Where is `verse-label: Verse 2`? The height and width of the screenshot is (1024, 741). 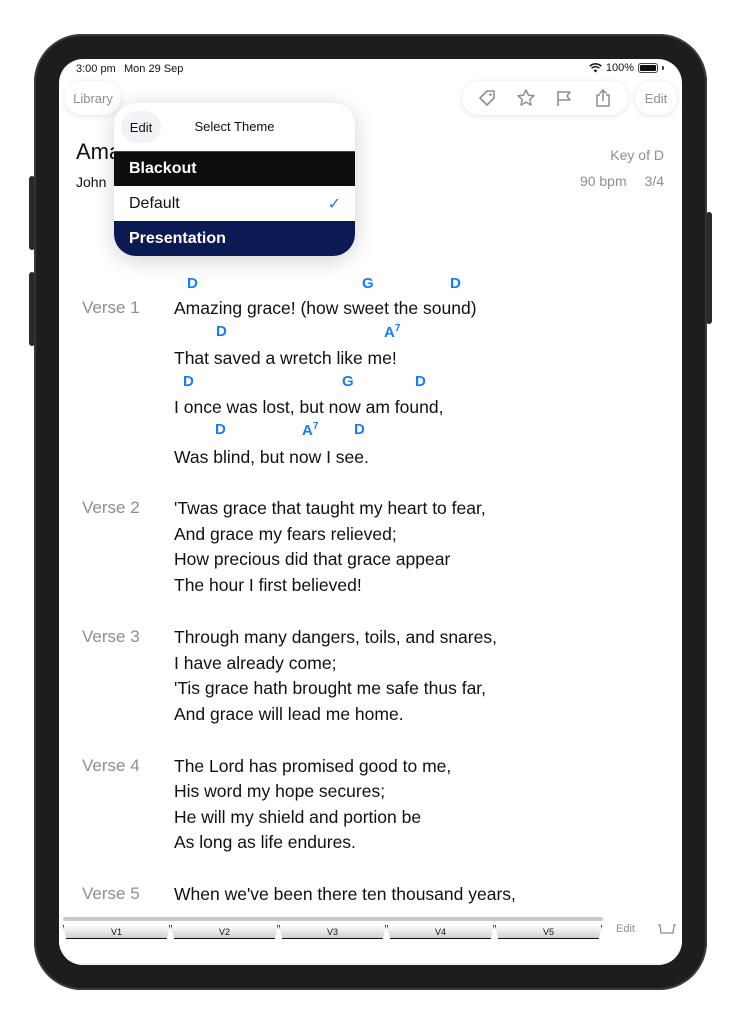
verse-label: Verse 2 is located at coordinates (111, 507).